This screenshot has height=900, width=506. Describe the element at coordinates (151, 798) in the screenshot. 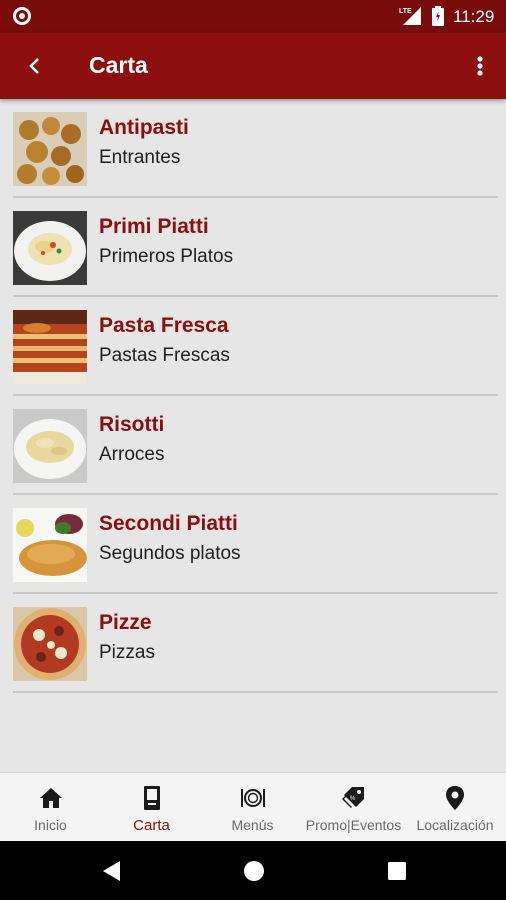

I see `menu-card-icon` at that location.